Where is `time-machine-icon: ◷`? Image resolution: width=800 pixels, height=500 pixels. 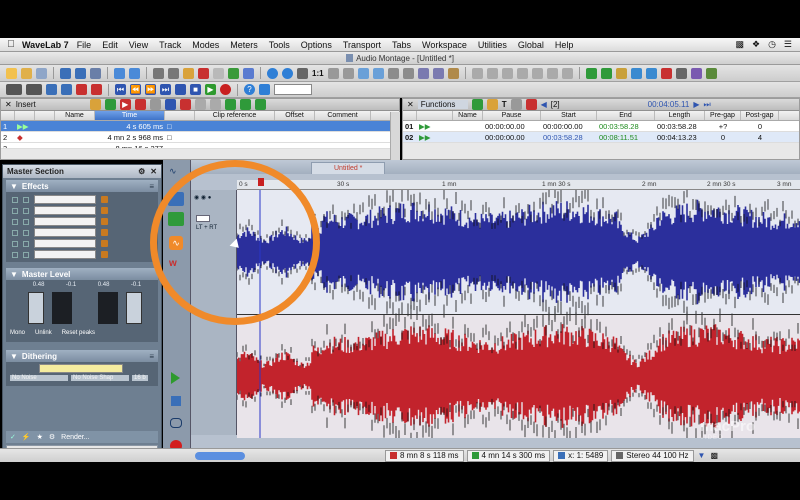 time-machine-icon: ◷ is located at coordinates (772, 44).